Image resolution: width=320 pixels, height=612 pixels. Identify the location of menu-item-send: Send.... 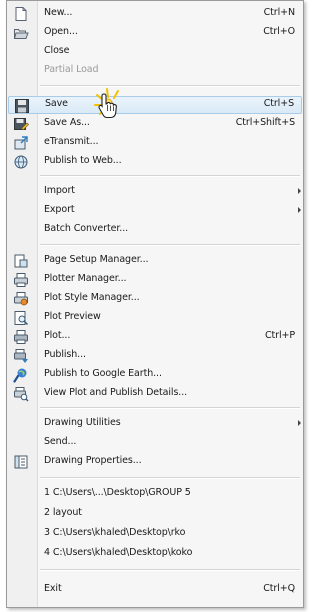
(155, 443).